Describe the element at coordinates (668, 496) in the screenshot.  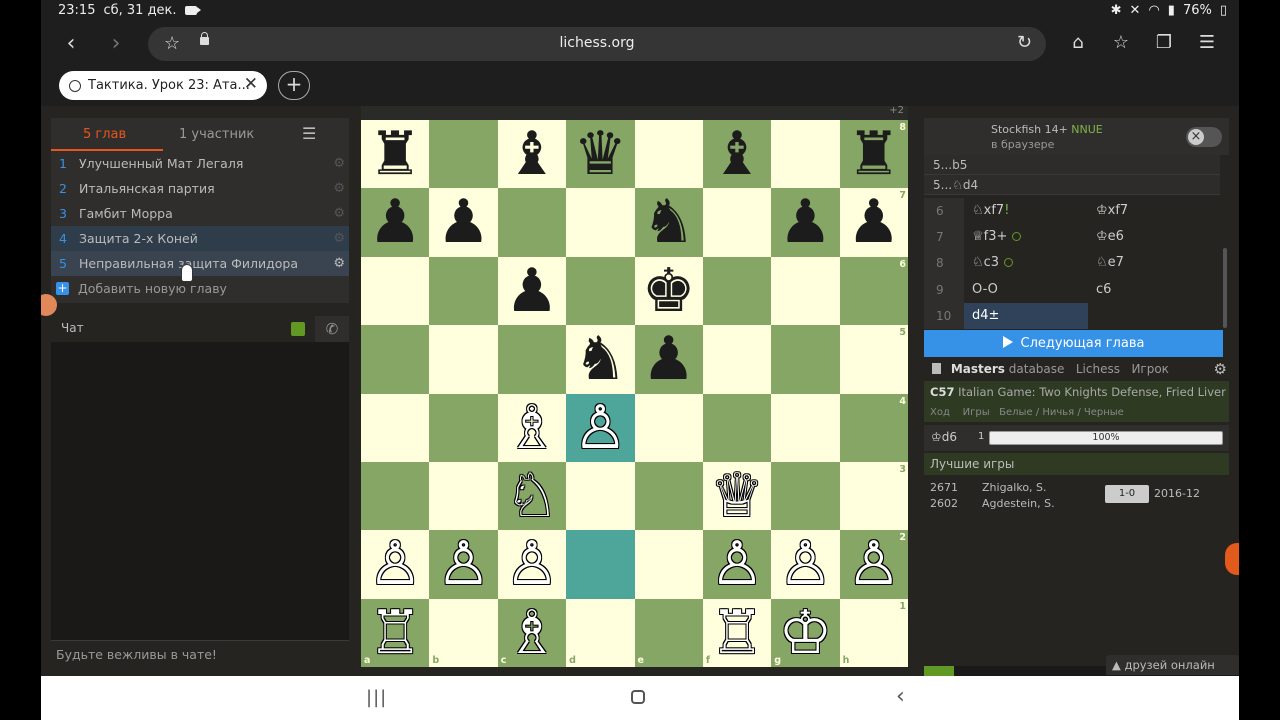
I see `square-e3` at that location.